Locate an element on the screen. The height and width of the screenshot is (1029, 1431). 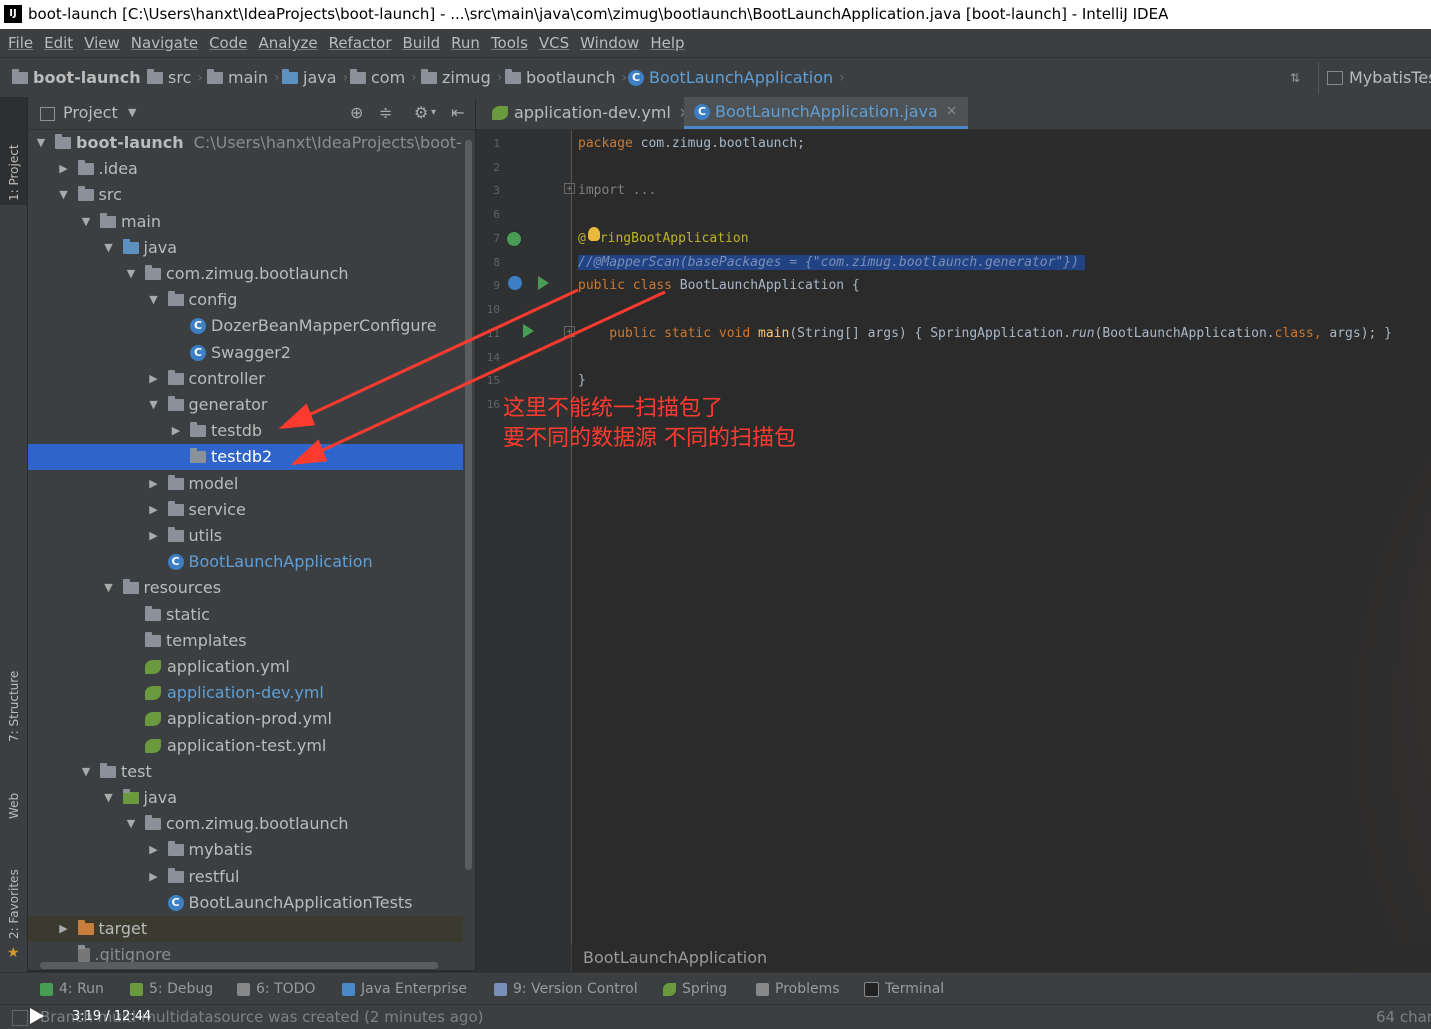
tool-tab-problems: Problems is located at coordinates (798, 989).